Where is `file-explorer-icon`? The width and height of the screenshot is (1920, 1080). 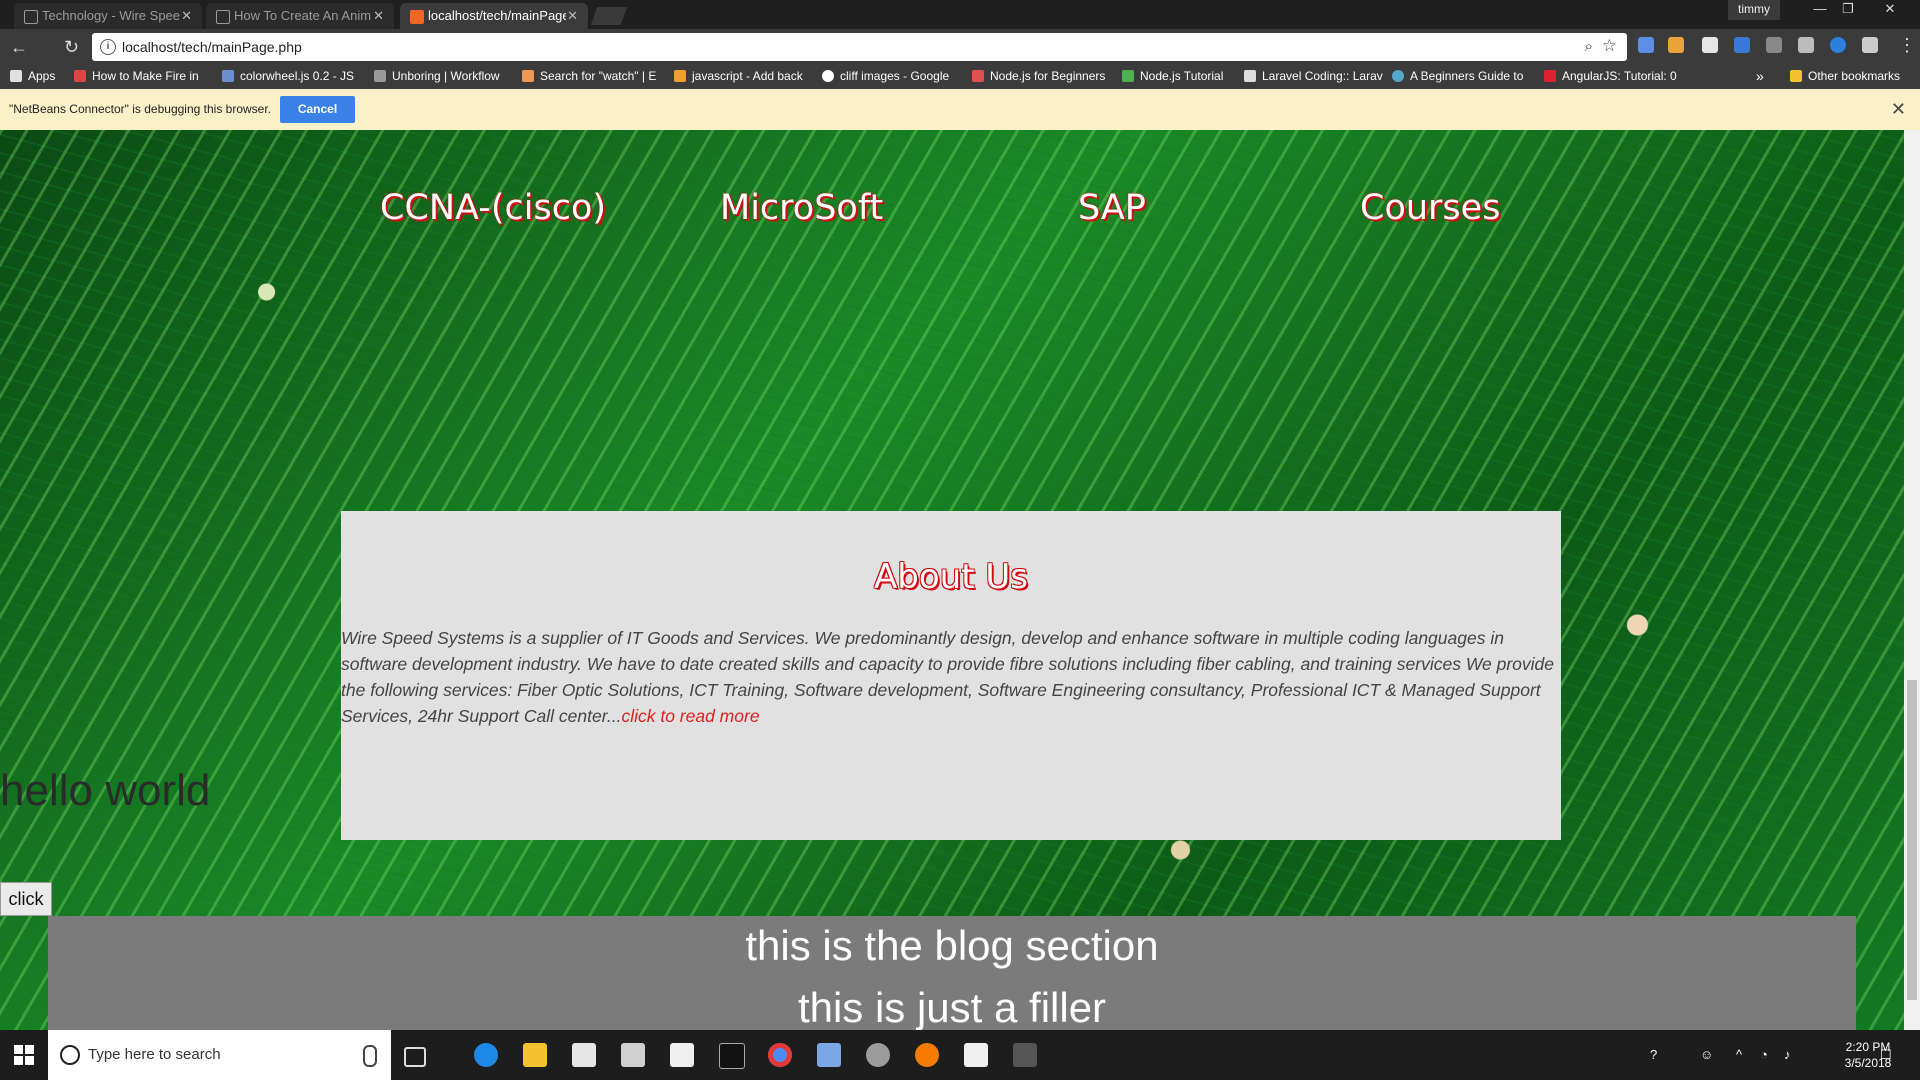
file-explorer-icon is located at coordinates (535, 1055).